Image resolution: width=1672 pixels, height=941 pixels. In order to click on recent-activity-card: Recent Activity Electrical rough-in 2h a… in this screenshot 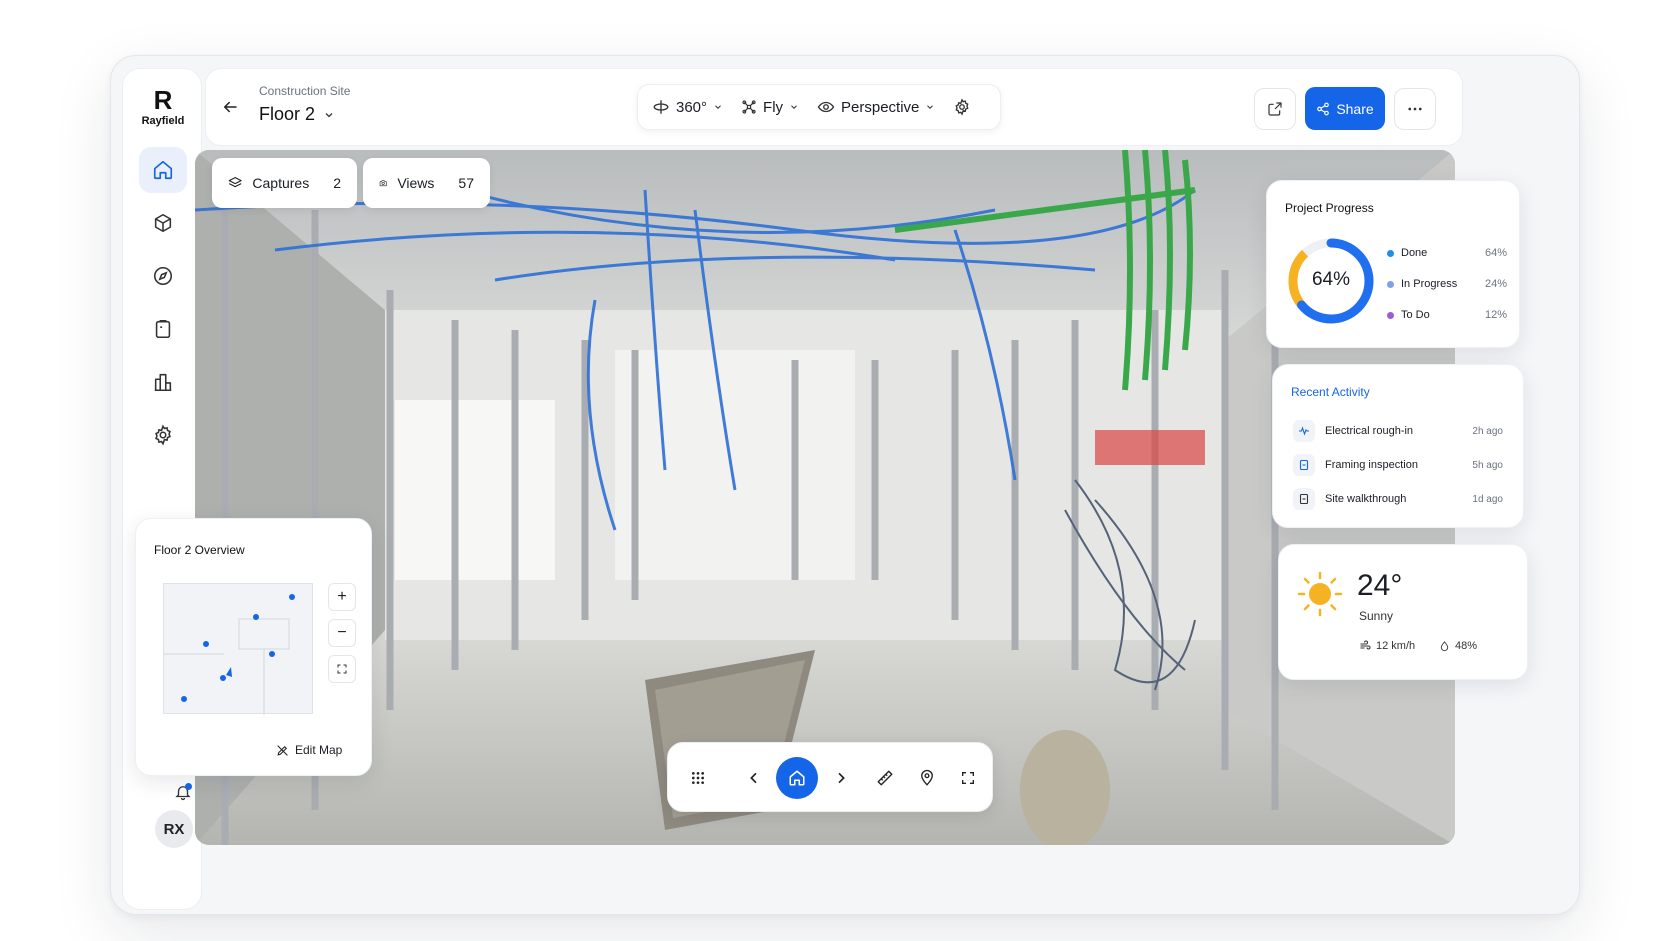, I will do `click(1398, 446)`.